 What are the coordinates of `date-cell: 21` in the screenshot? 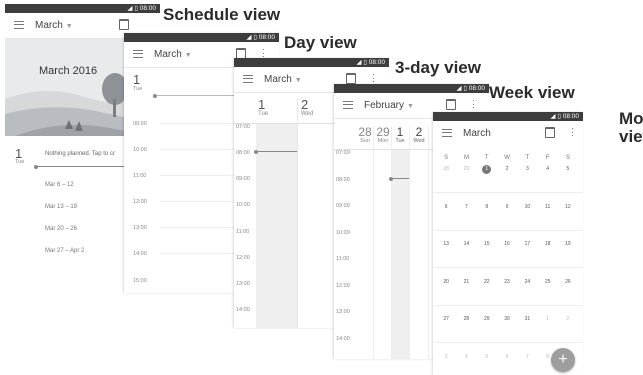 It's located at (466, 282).